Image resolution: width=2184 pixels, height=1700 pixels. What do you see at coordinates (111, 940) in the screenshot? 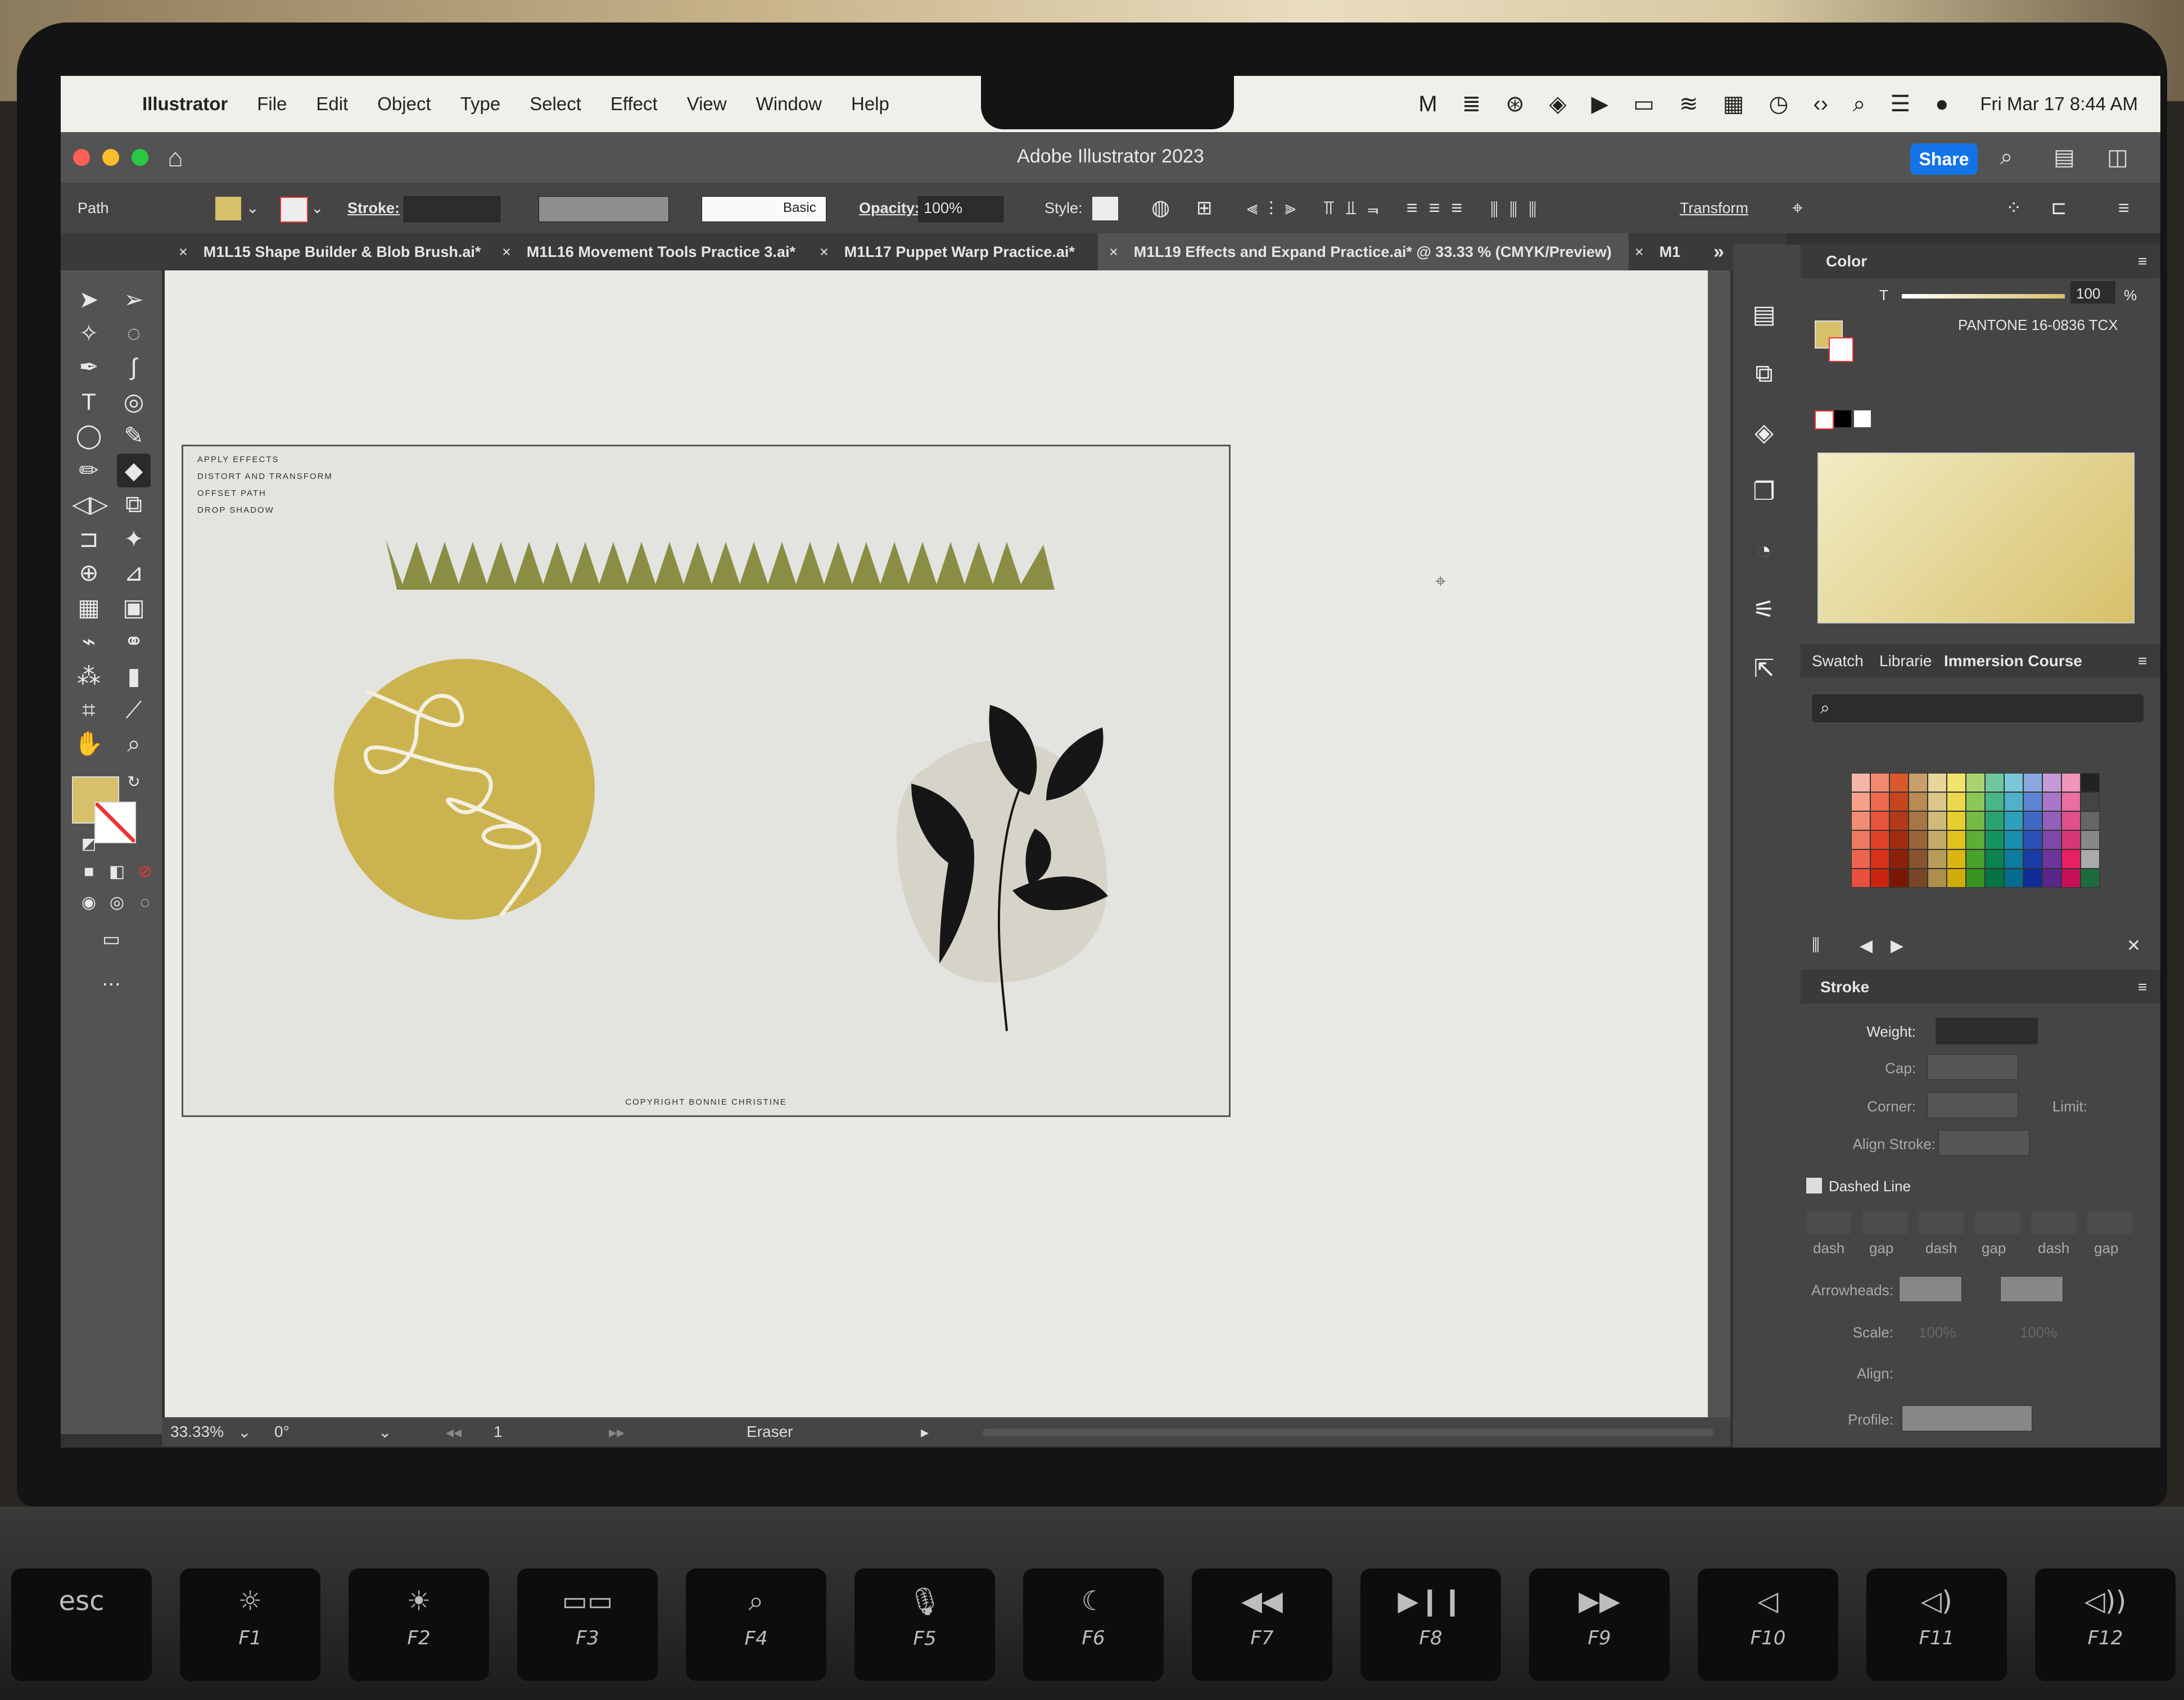
I see `screen-mode-icon: ▭` at bounding box center [111, 940].